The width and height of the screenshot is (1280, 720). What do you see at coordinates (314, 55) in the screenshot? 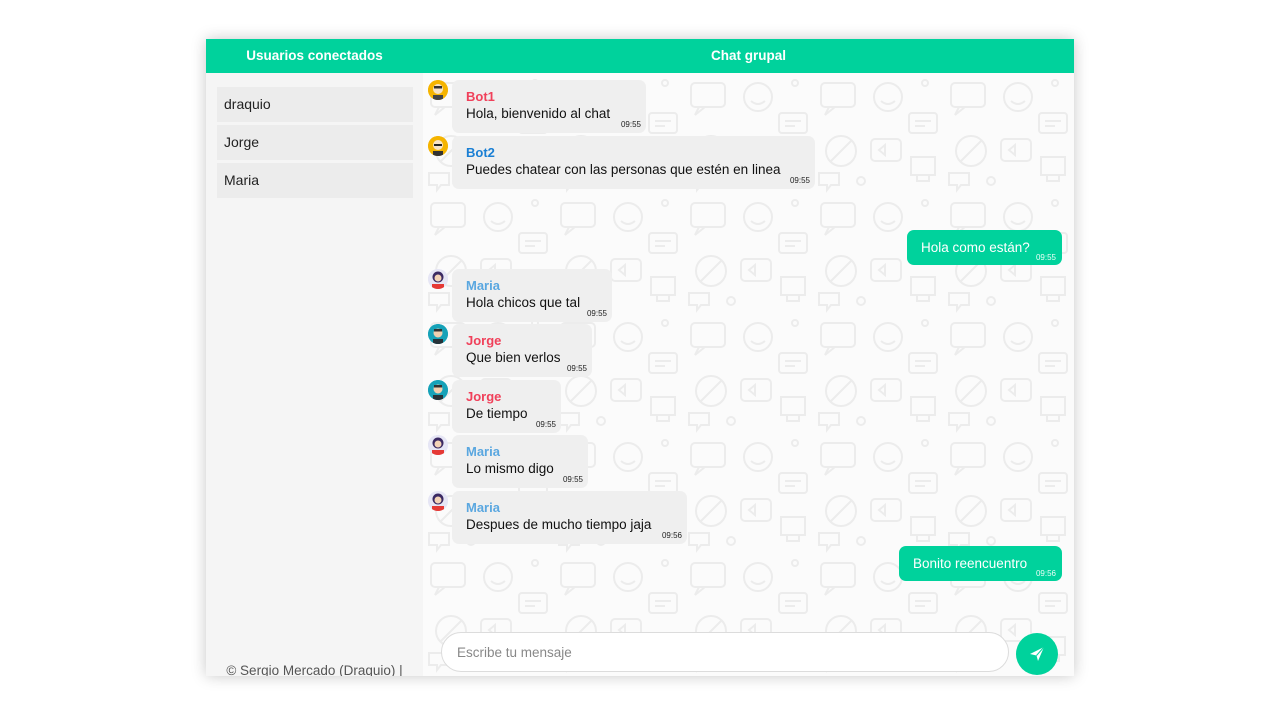
I see `users-panel-title: Usuarios conectados` at bounding box center [314, 55].